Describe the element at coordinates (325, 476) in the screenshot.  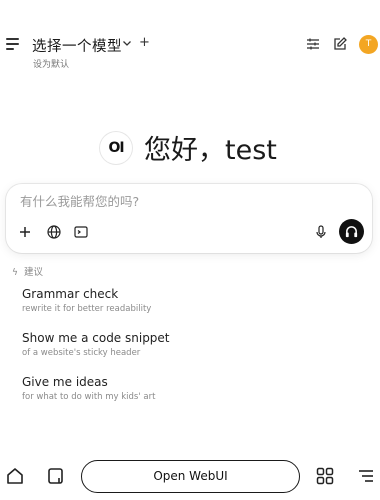
I see `apps-grid-icon` at that location.